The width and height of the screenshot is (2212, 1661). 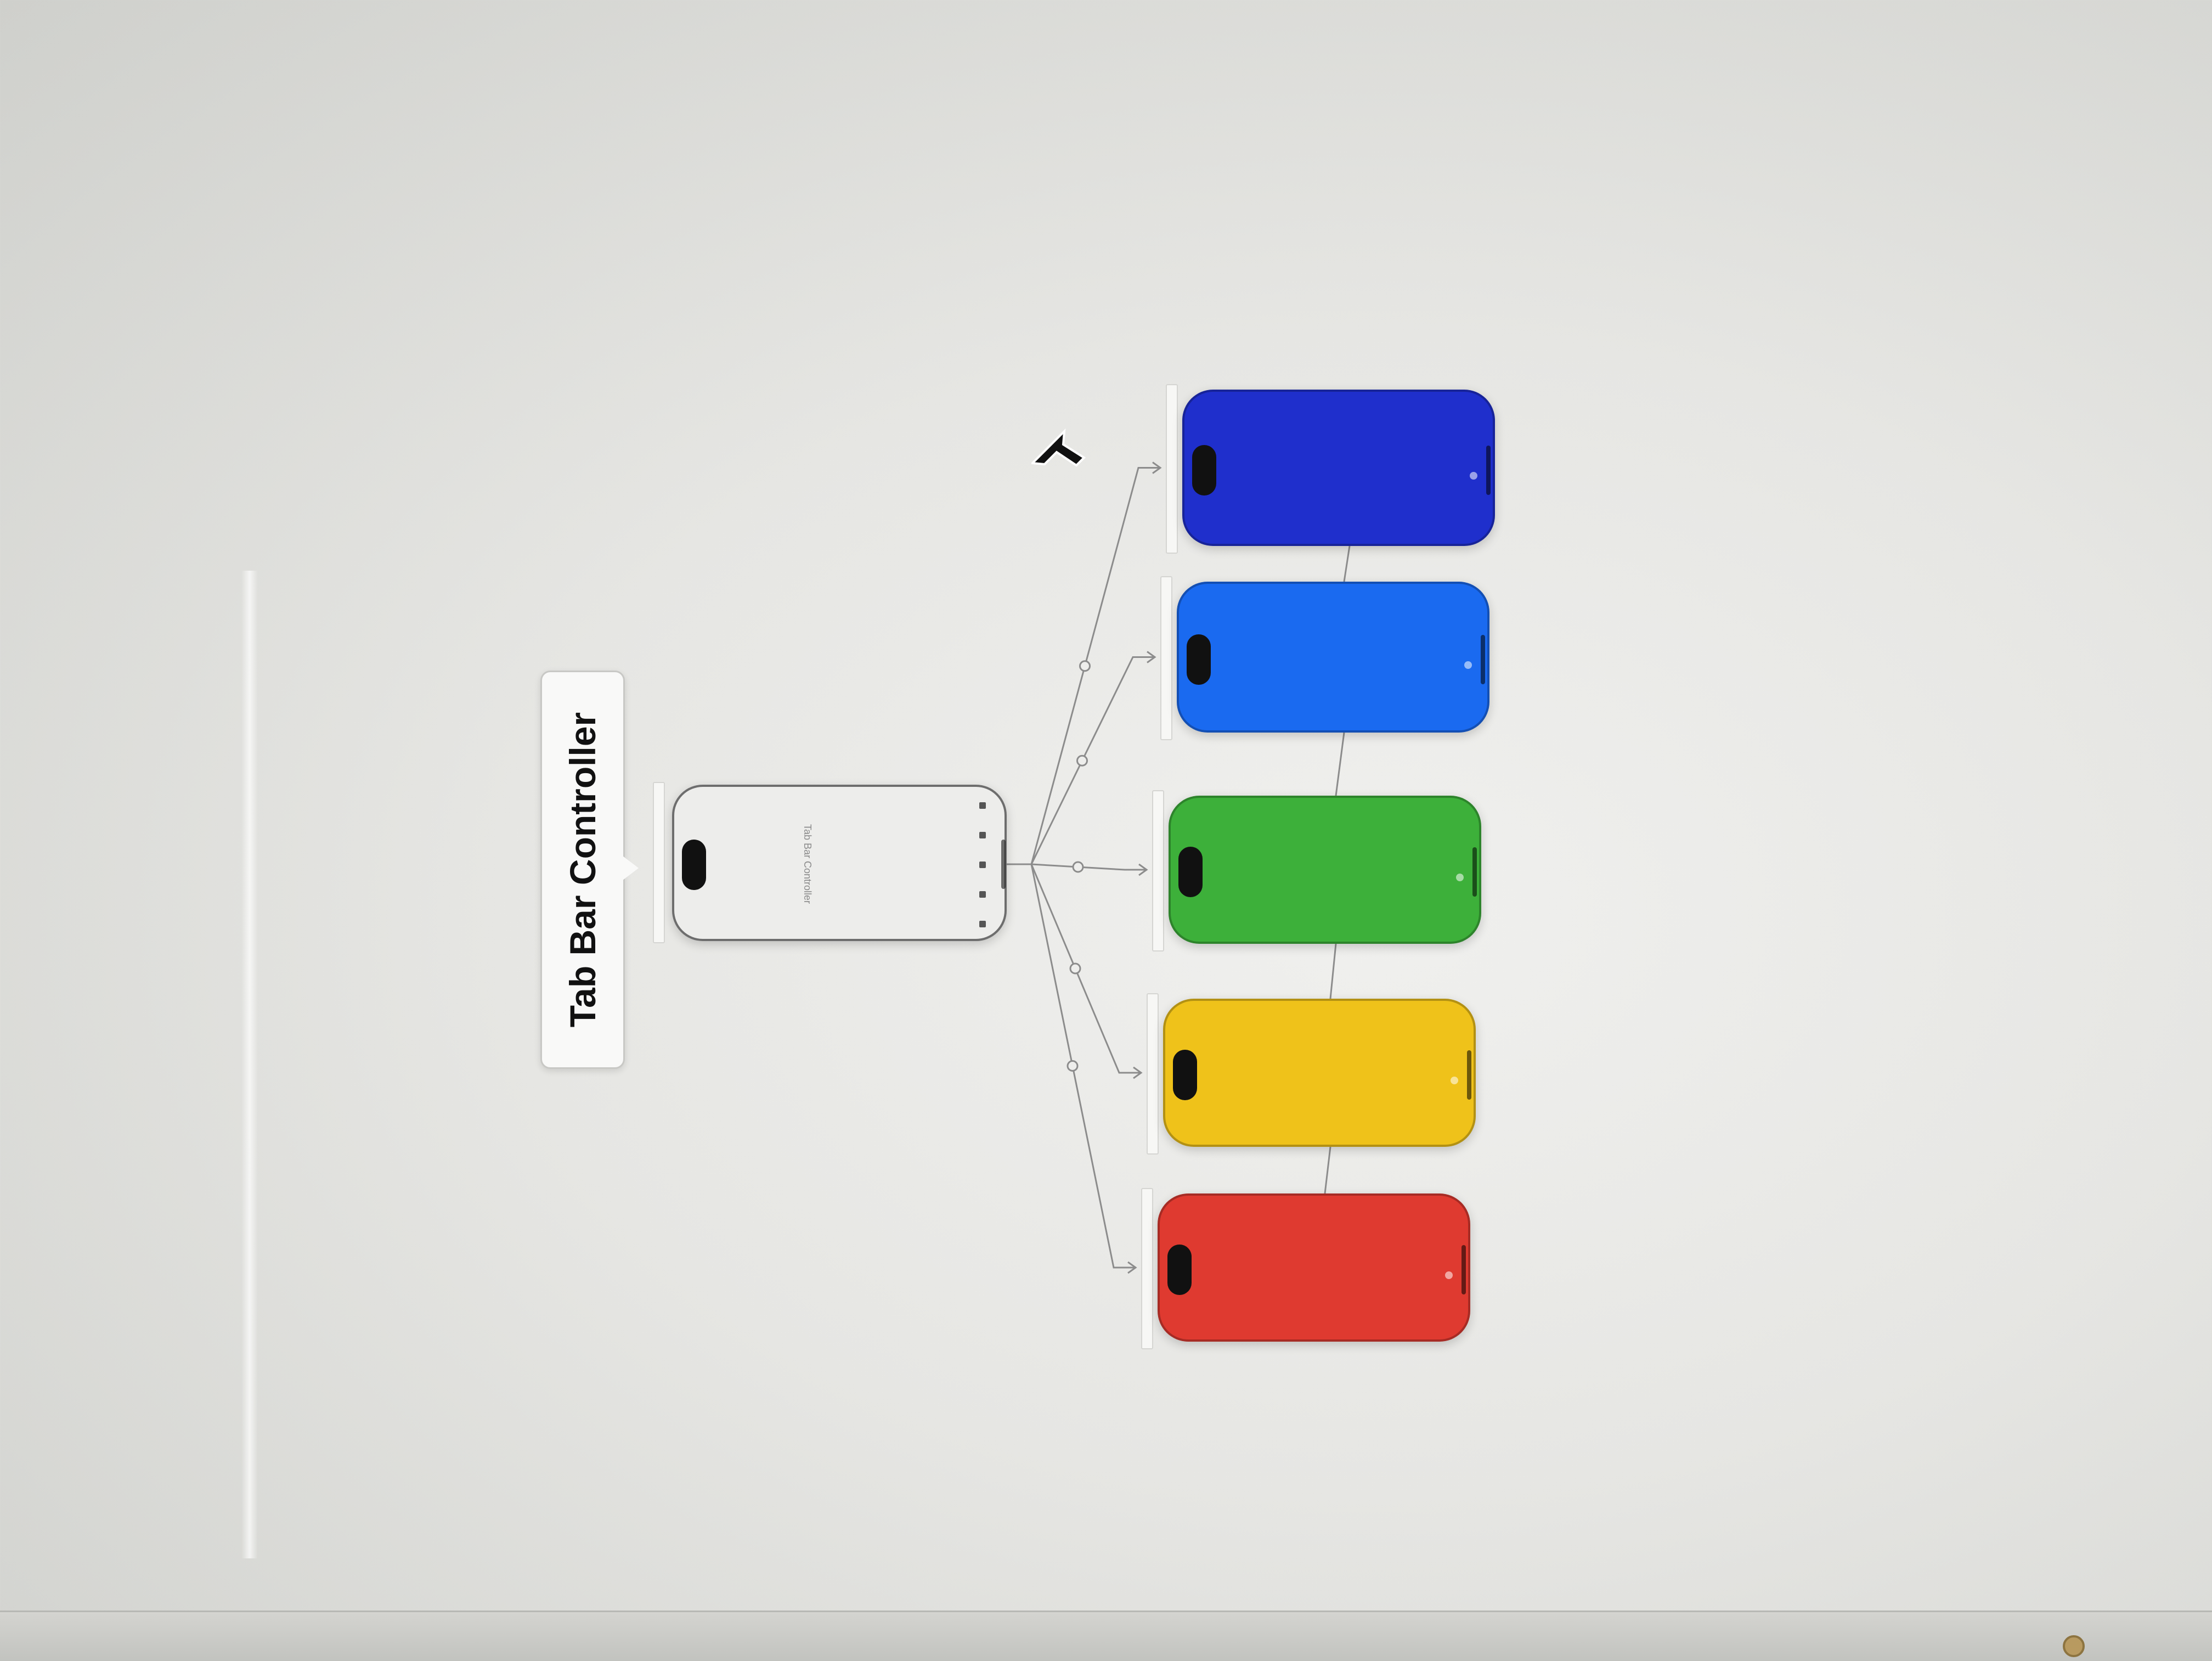 I want to click on scene-title-tooltip: Tab Bar Controller, so click(x=582, y=870).